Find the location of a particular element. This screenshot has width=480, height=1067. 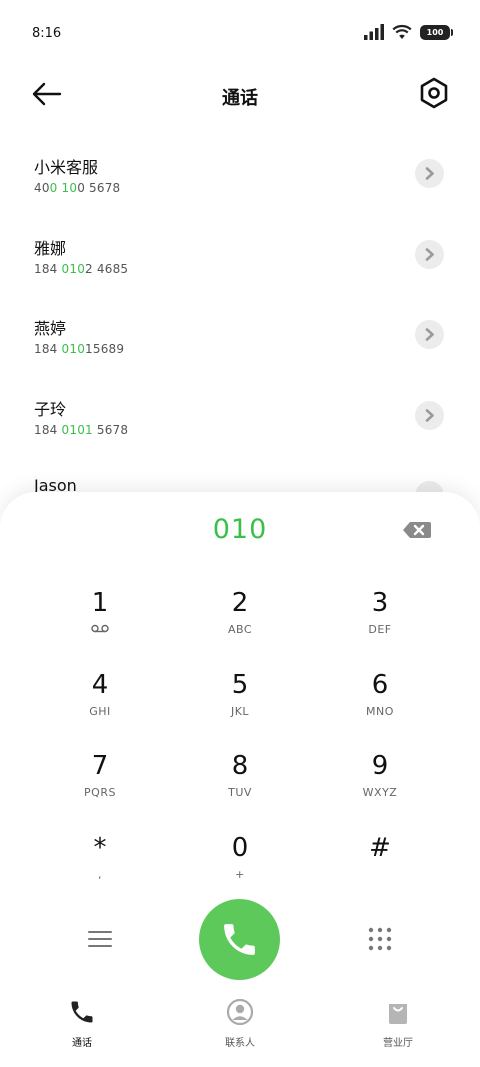

bottom-nav: 通话 联系人 营业厅 is located at coordinates (240, 1032).